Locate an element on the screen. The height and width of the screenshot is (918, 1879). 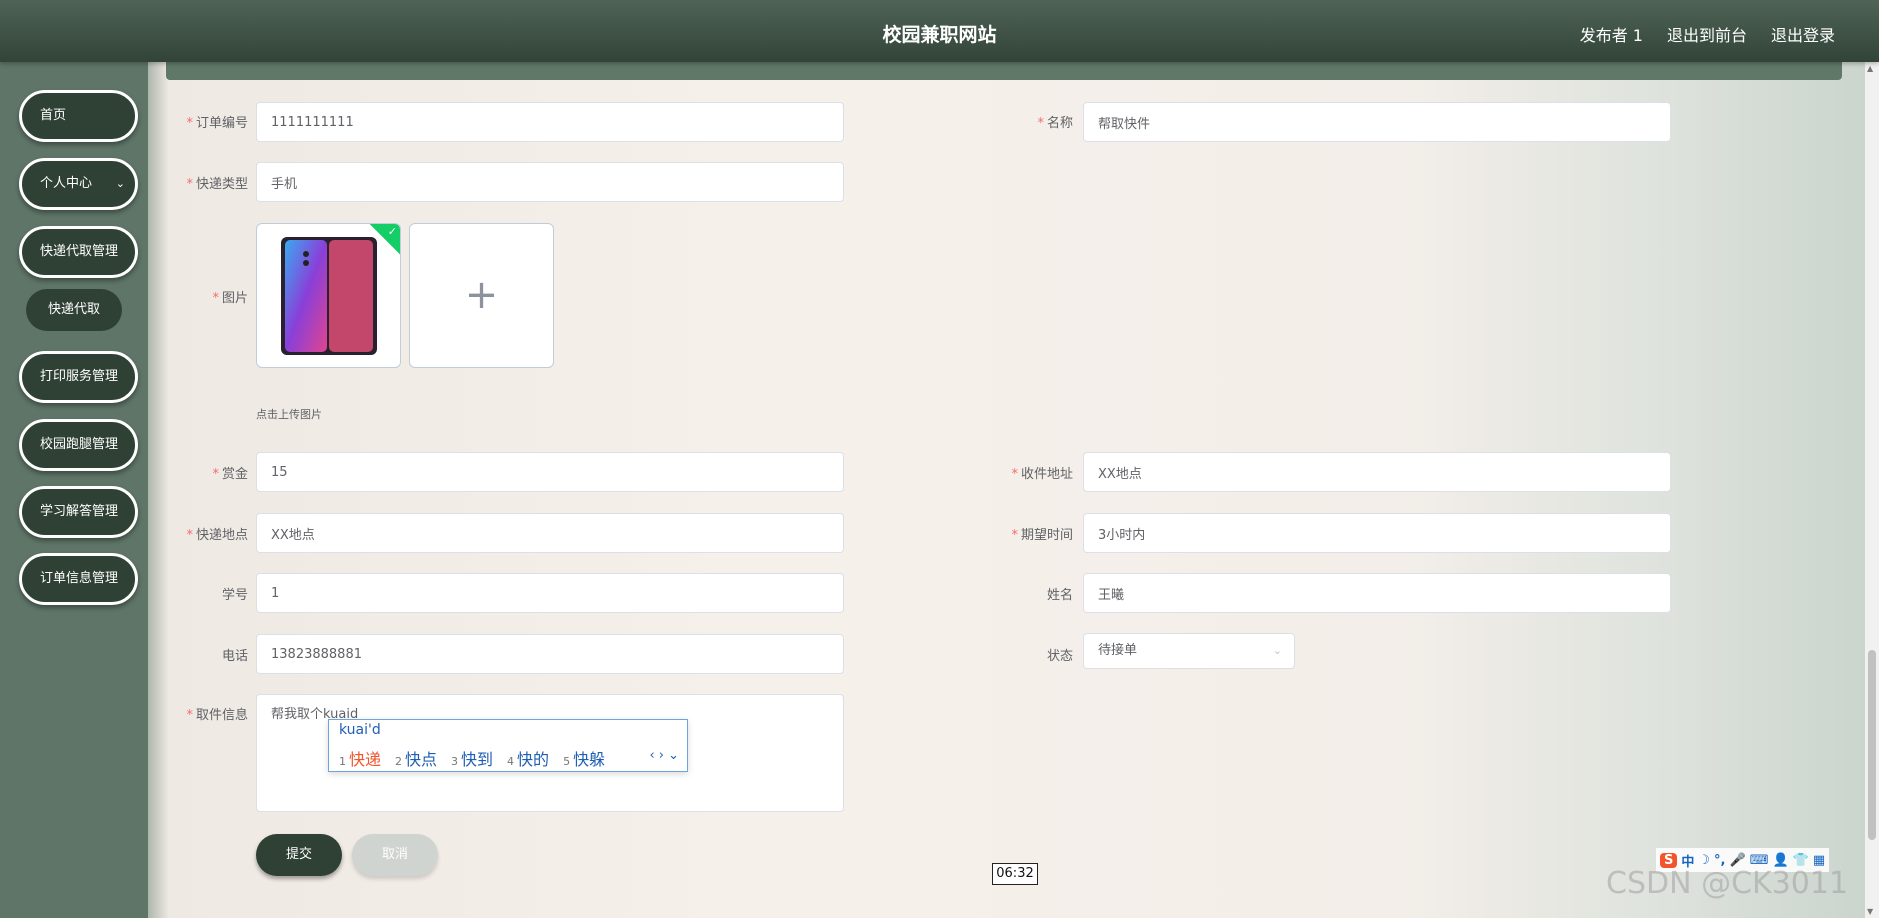
name-input is located at coordinates (1377, 122).